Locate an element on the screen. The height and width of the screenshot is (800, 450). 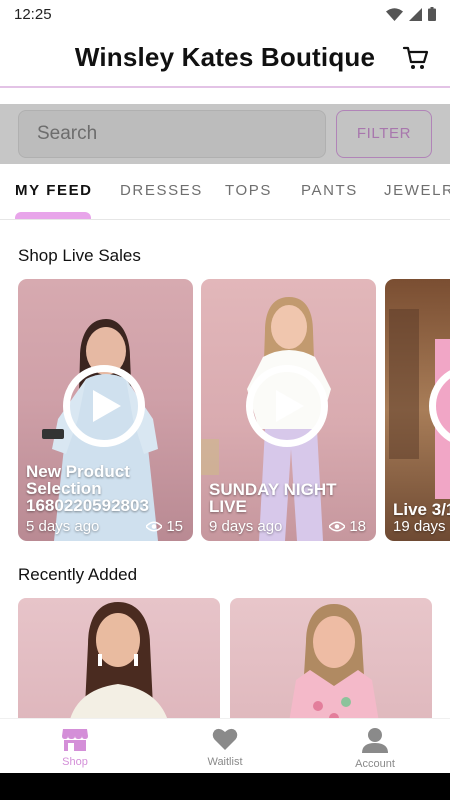
app-header: Winsley Kates Boutique is located at coordinates (225, 58).